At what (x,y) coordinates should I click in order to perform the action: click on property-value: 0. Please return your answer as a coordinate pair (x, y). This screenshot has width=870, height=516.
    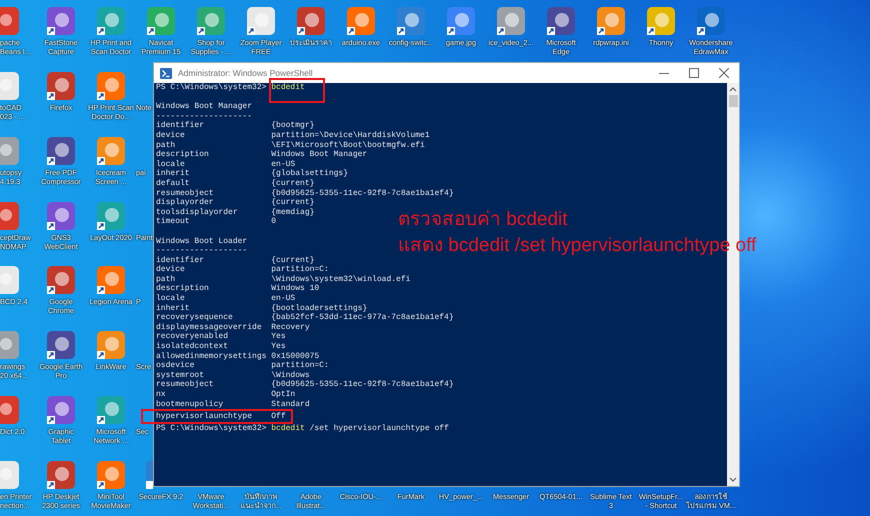
    Looking at the image, I should click on (273, 222).